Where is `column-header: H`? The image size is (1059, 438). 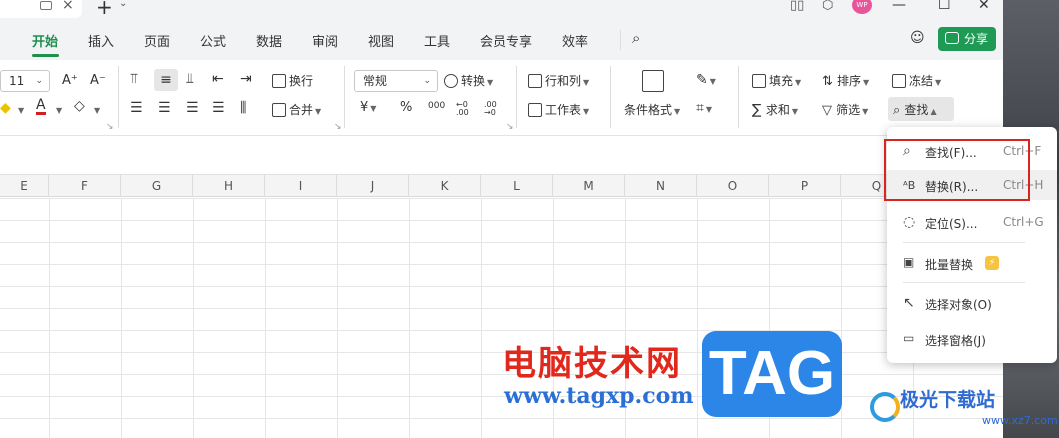 column-header: H is located at coordinates (229, 186).